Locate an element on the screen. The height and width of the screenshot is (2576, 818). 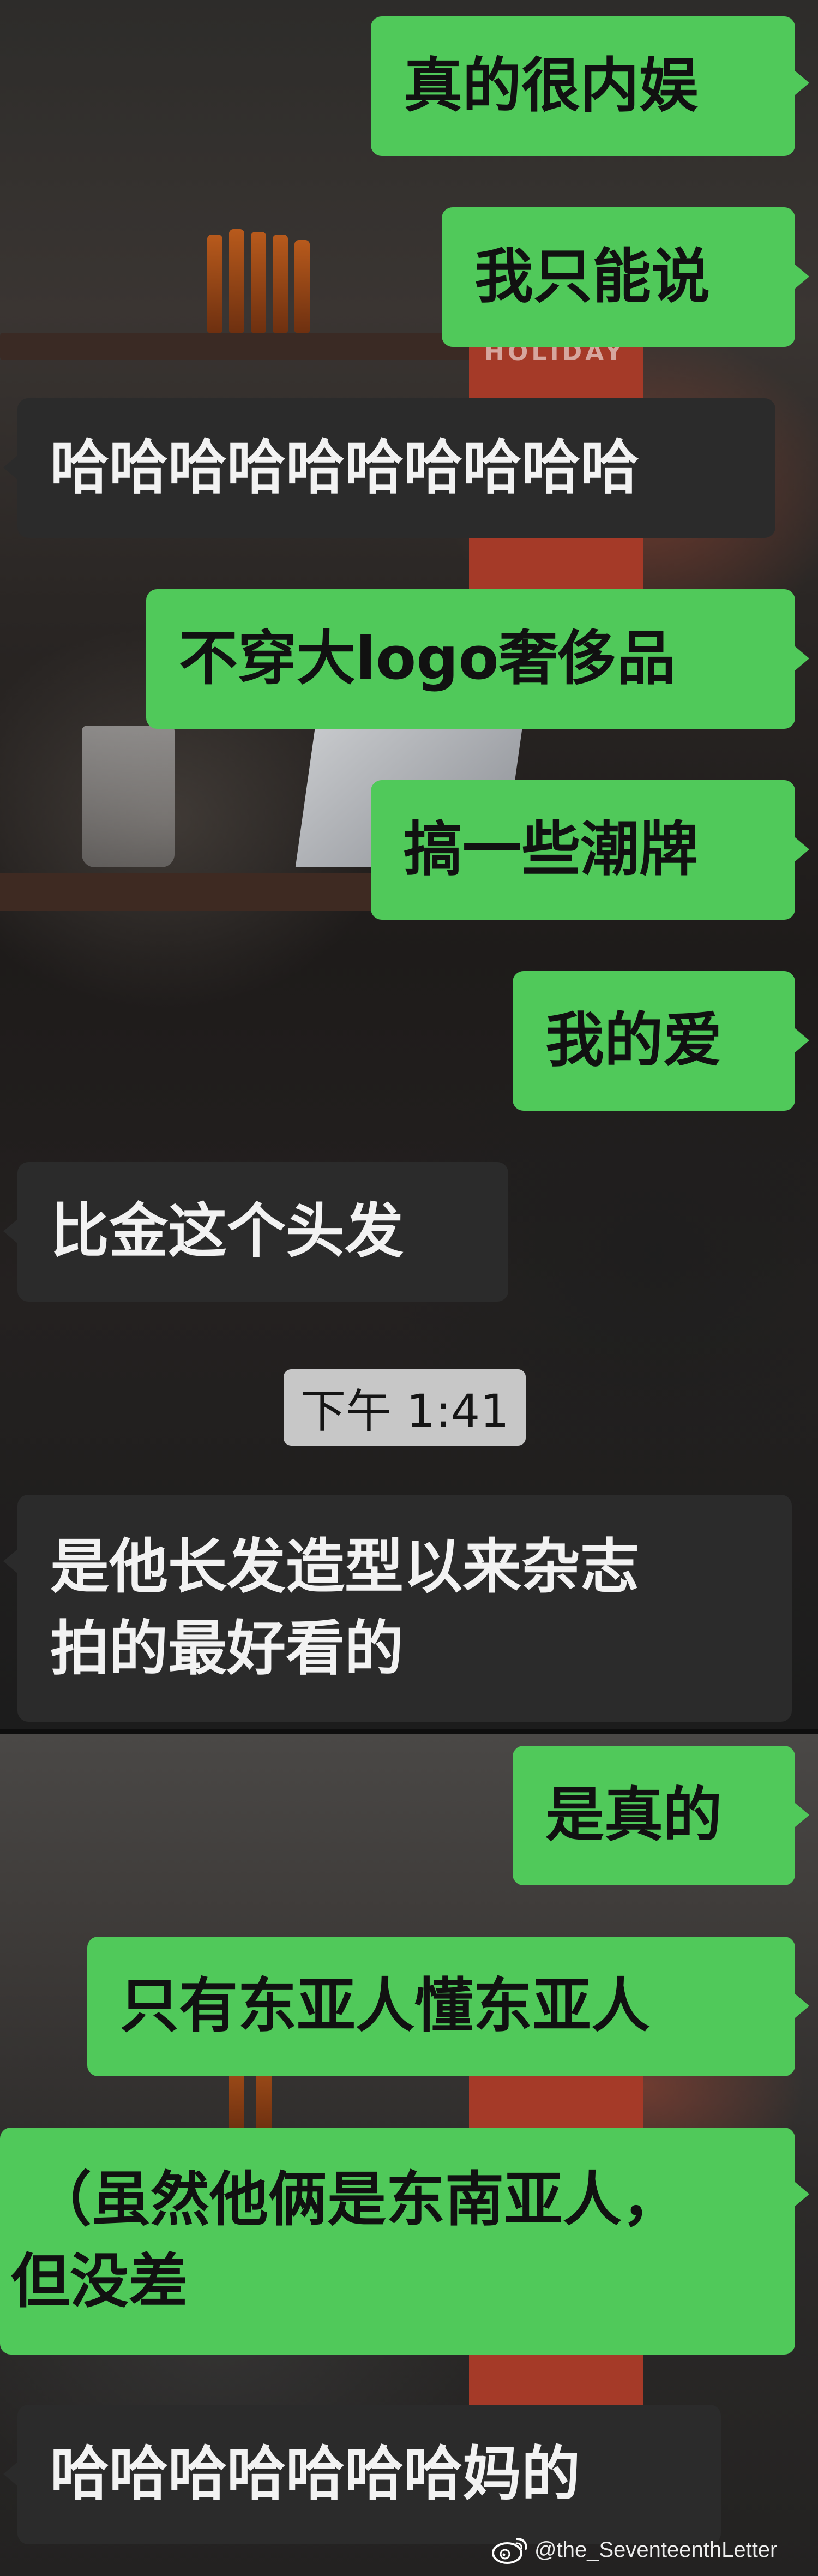
message-bubble-outgoing: （虽然他俩是东南亚人， 但没差 is located at coordinates (397, 2241).